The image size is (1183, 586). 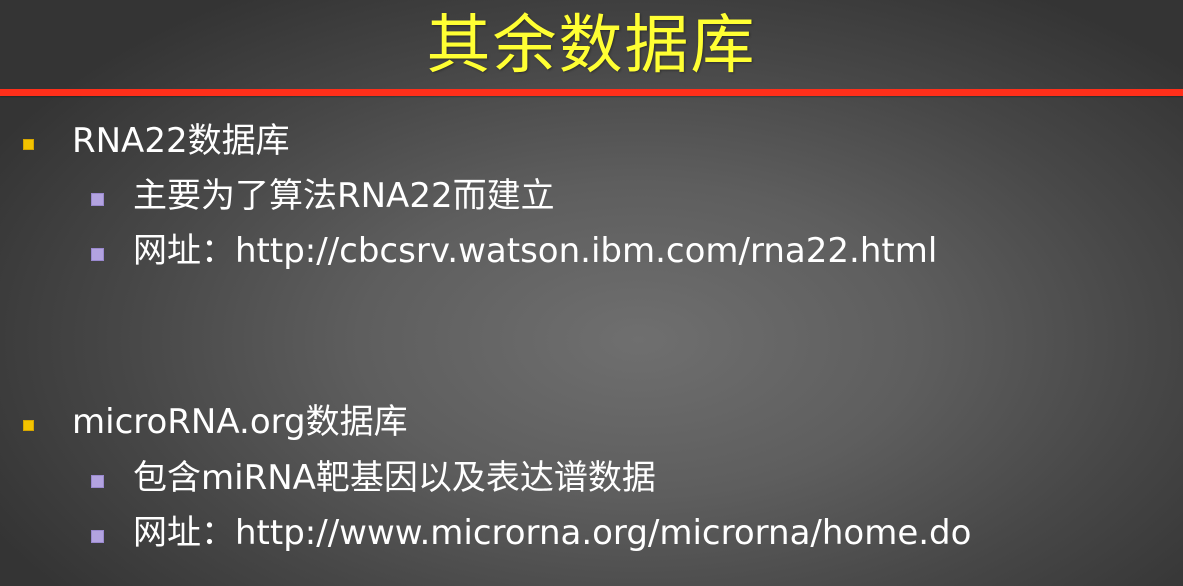 What do you see at coordinates (591, 92) in the screenshot?
I see `title-divider` at bounding box center [591, 92].